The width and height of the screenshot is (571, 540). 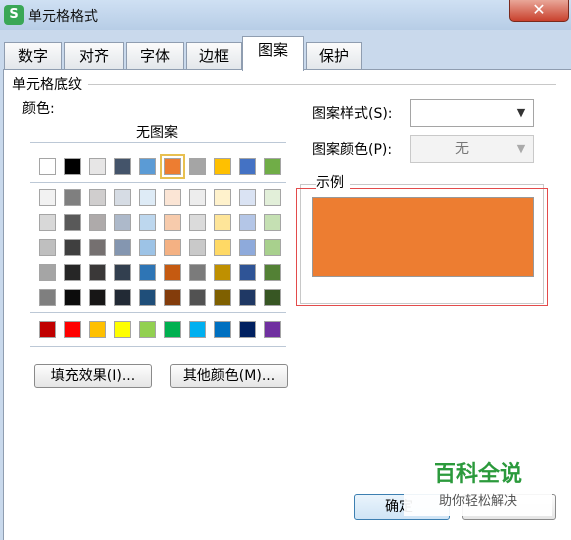 I want to click on shading-group-title: 单元格底纹, so click(x=50, y=84).